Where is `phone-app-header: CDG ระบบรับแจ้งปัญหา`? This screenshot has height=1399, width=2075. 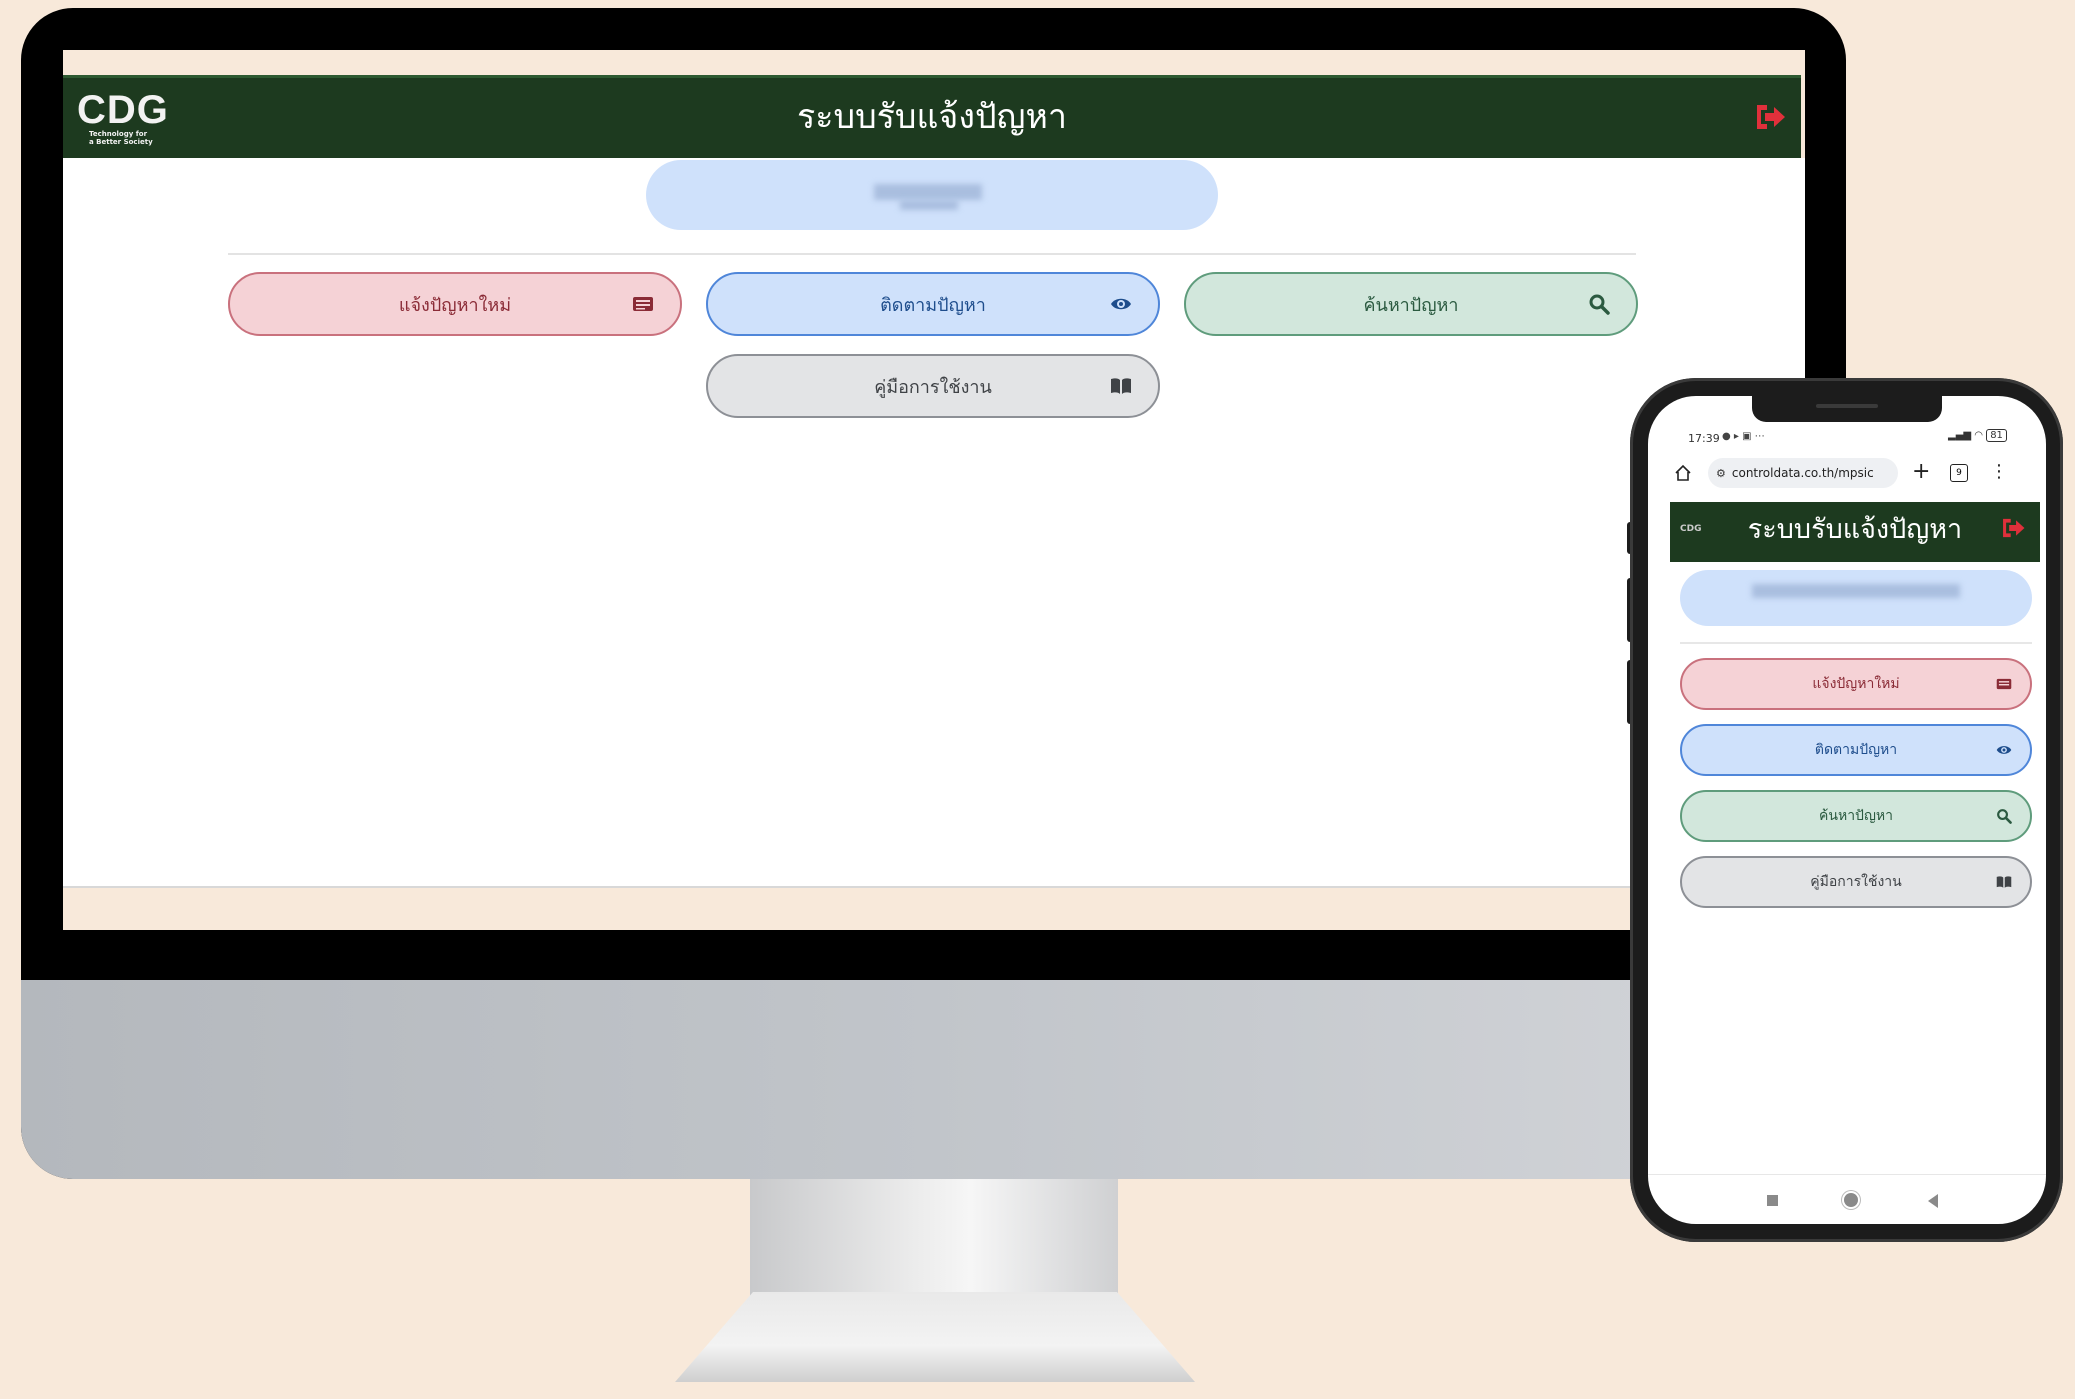
phone-app-header: CDG ระบบรับแจ้งปัญหา is located at coordinates (1855, 532).